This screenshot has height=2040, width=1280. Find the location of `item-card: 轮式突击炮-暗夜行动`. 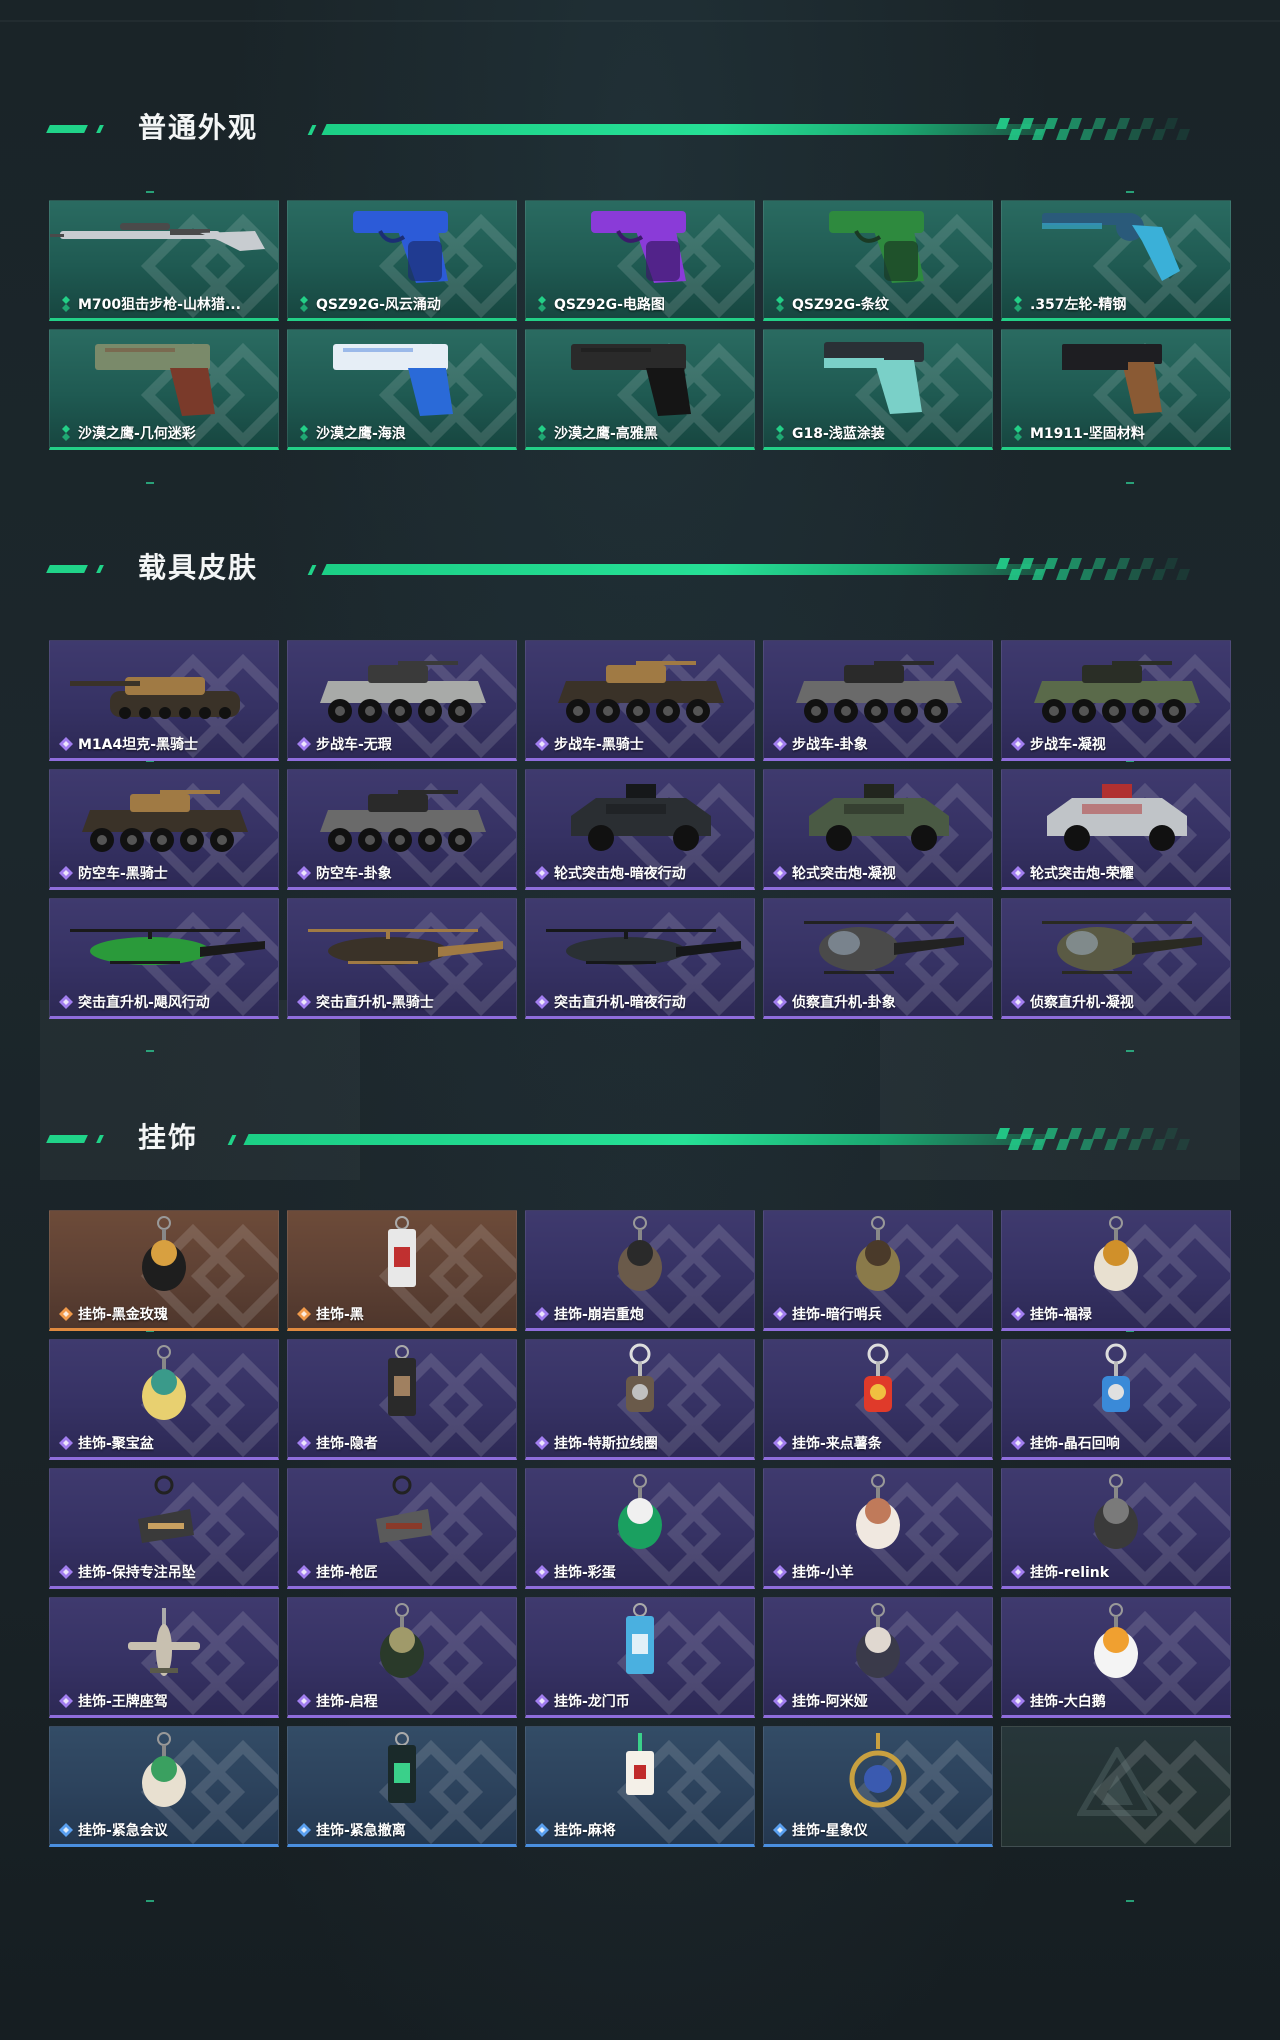

item-card: 轮式突击炮-暗夜行动 is located at coordinates (640, 829).